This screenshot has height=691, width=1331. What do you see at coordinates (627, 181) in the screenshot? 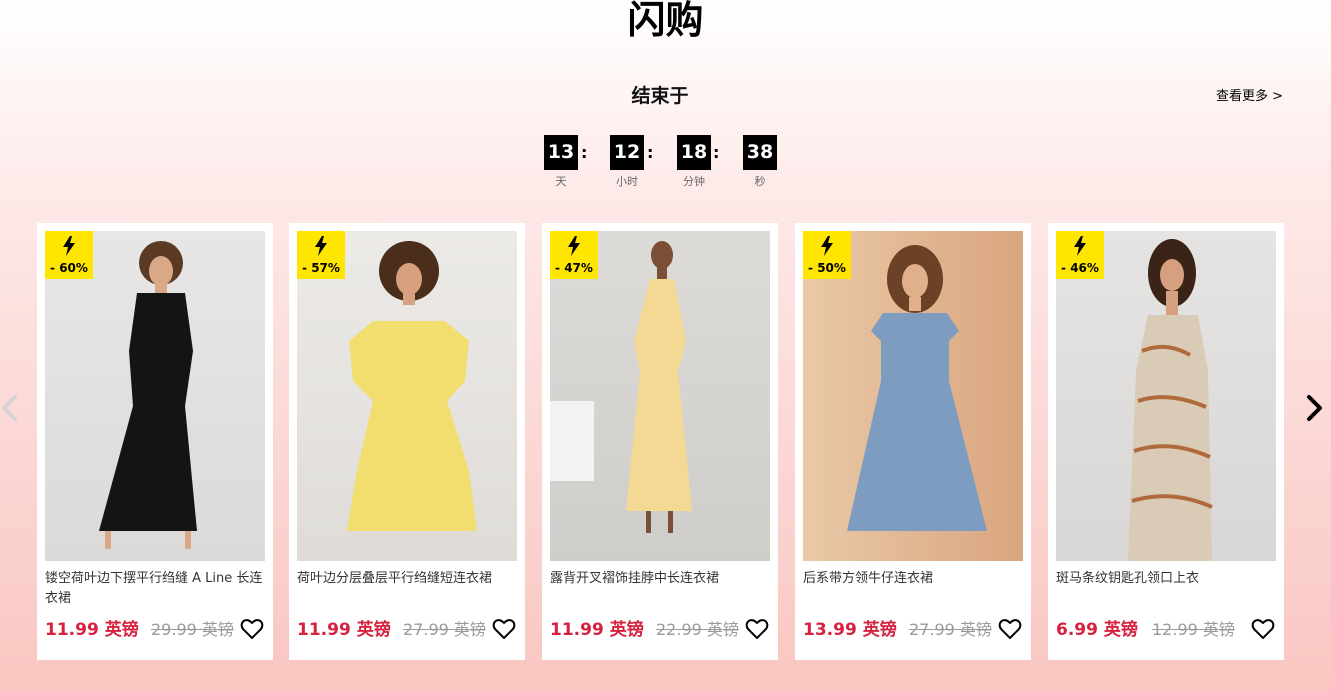
I see `hours-label: 小时` at bounding box center [627, 181].